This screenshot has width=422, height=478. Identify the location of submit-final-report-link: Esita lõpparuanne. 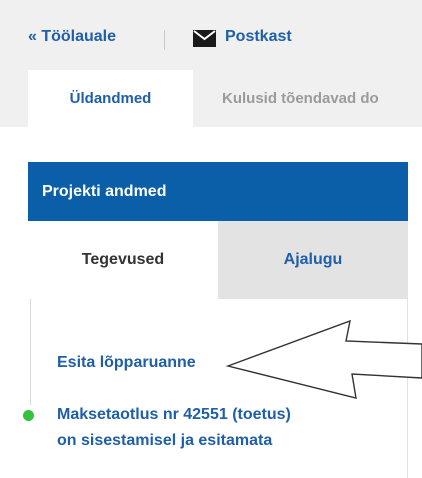
(126, 363).